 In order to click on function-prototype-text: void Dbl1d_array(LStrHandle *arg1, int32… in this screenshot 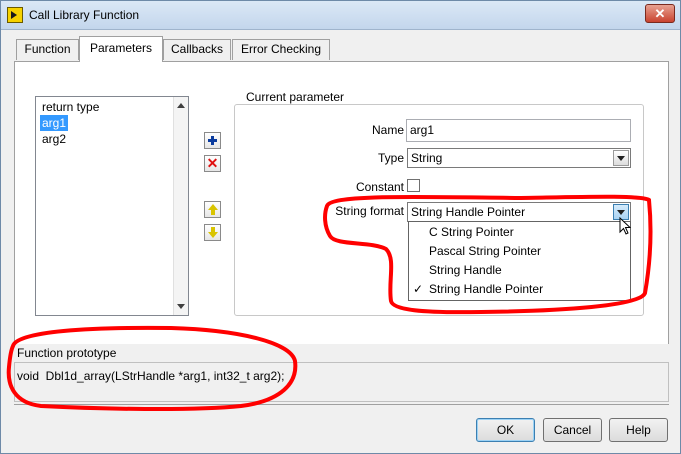, I will do `click(151, 376)`.